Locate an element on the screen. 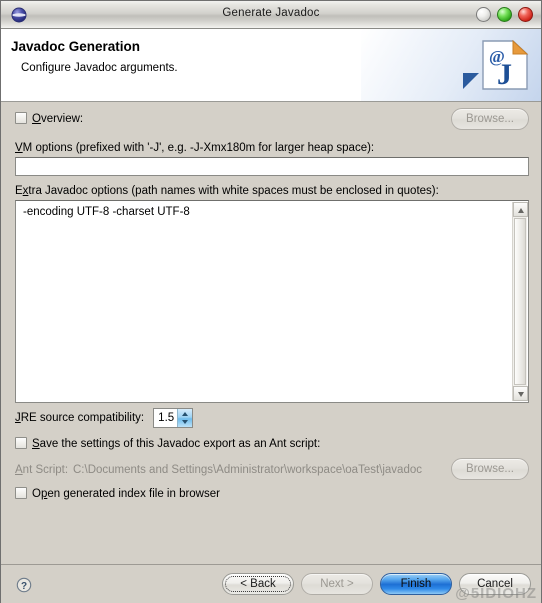  overview-checkbox: Overview: is located at coordinates (49, 118).